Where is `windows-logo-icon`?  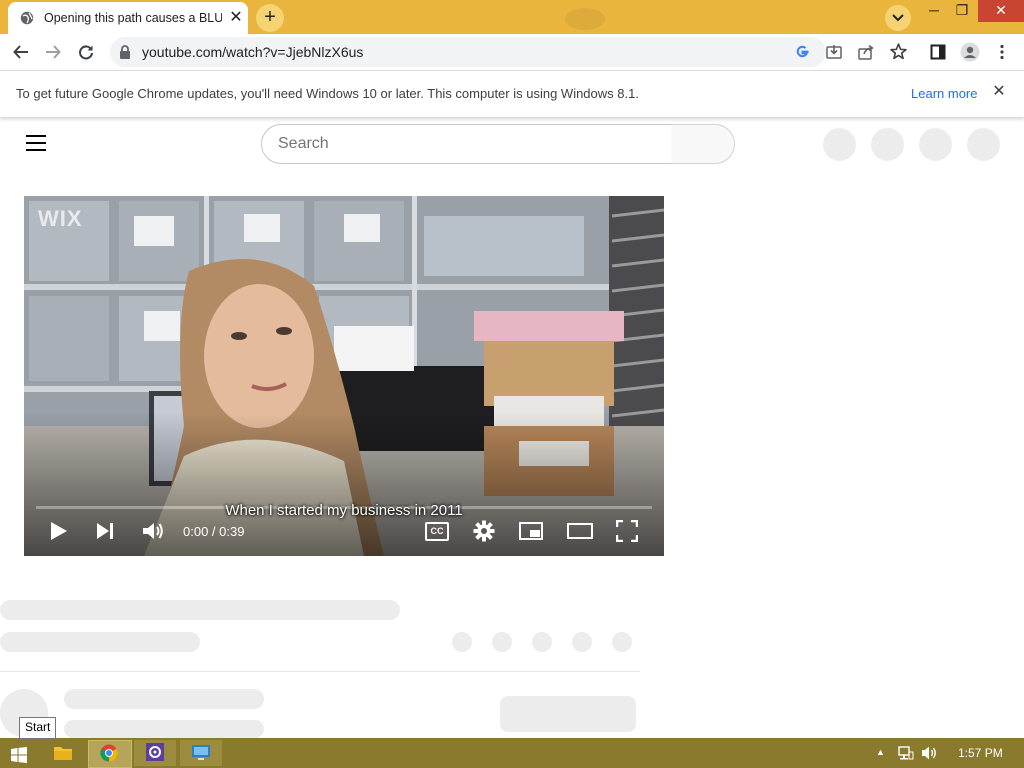
windows-logo-icon is located at coordinates (19, 755).